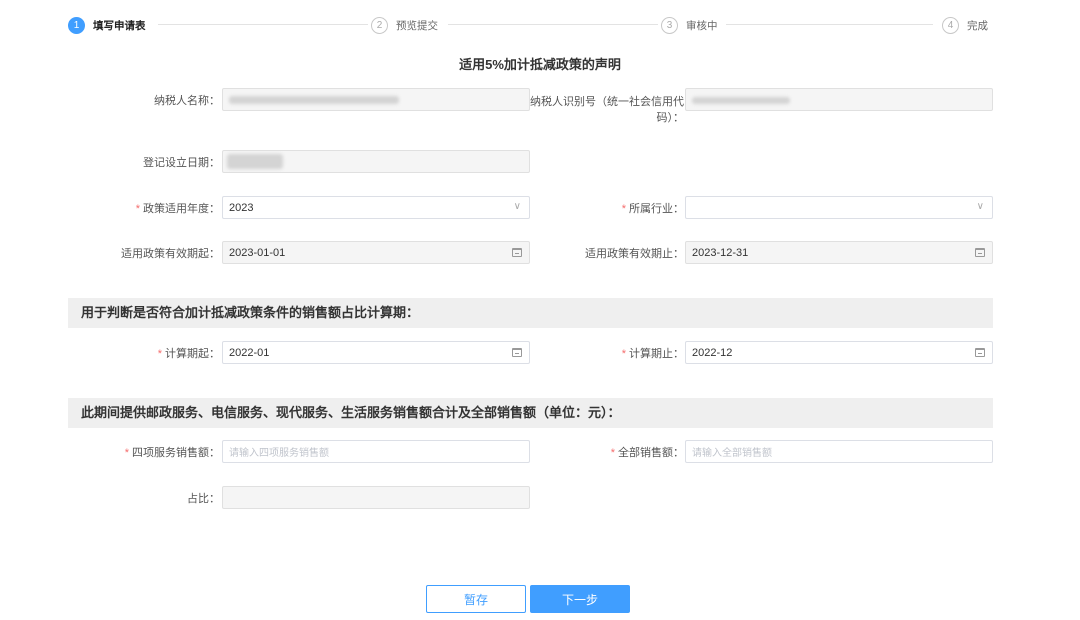 This screenshot has height=620, width=1080. I want to click on step-number: 4, so click(950, 25).